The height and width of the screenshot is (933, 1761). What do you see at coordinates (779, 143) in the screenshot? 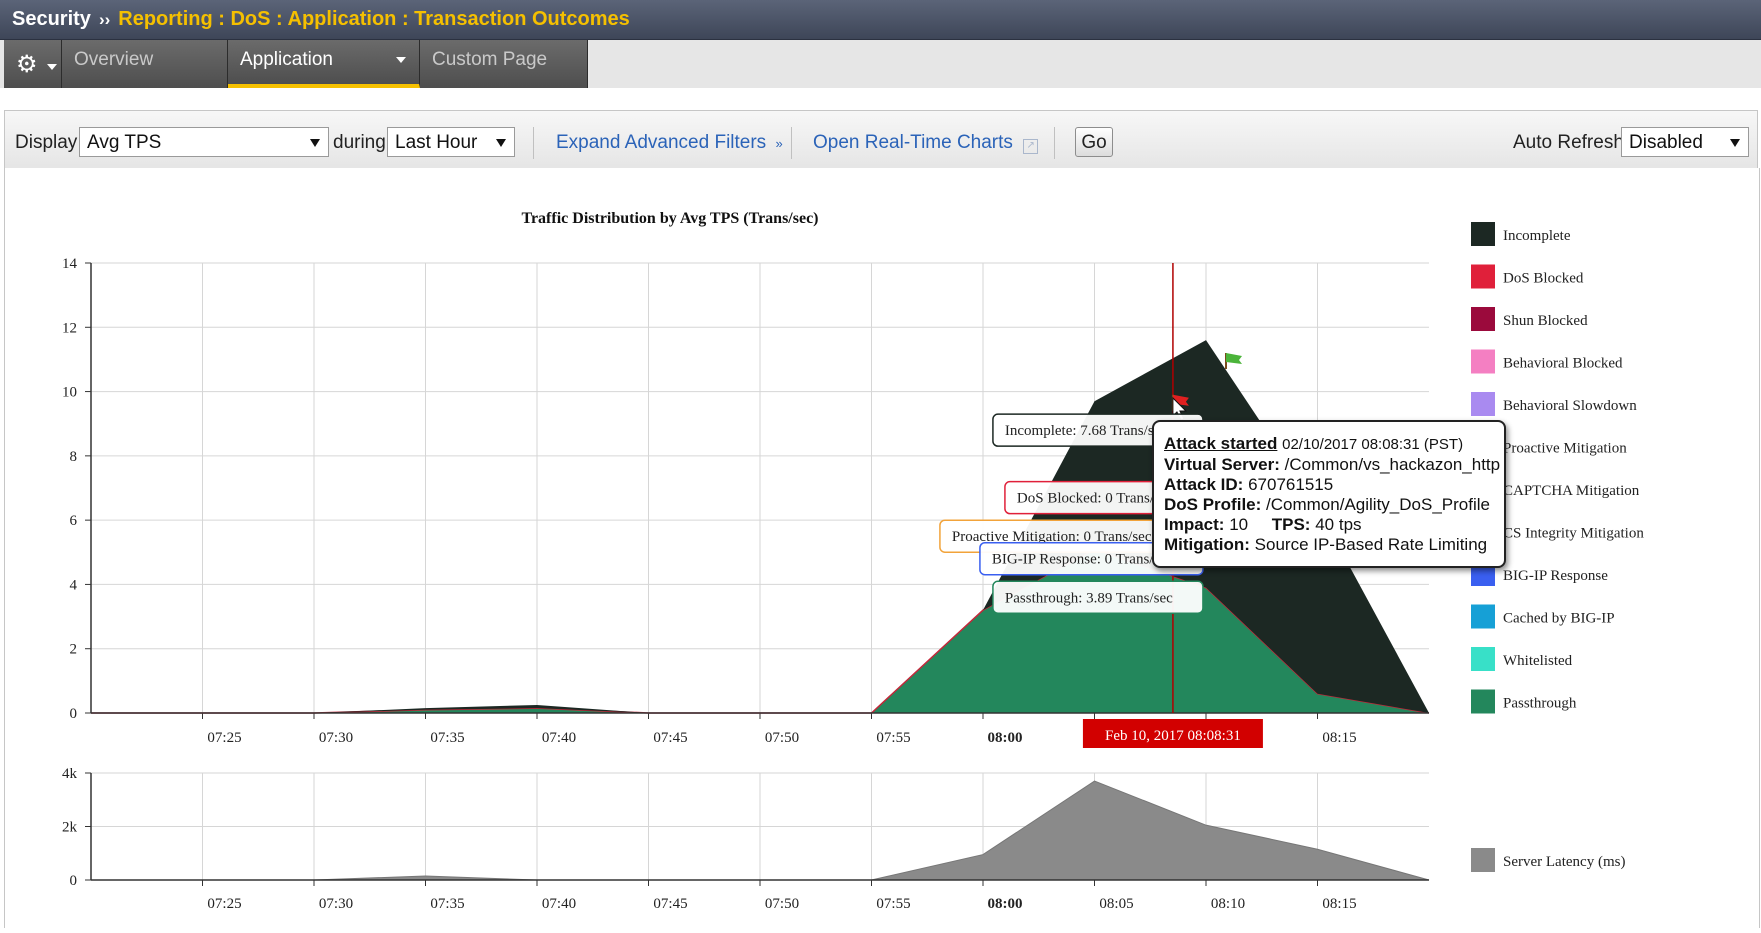
I see `double-chevron-down-icon: »` at bounding box center [779, 143].